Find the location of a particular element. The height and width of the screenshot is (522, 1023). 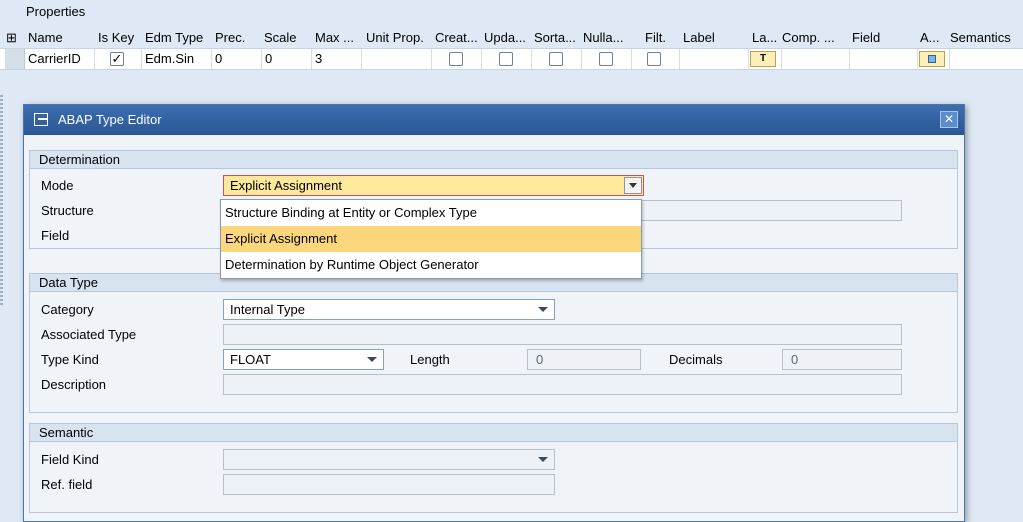

determination-header: Determination is located at coordinates (493, 160).